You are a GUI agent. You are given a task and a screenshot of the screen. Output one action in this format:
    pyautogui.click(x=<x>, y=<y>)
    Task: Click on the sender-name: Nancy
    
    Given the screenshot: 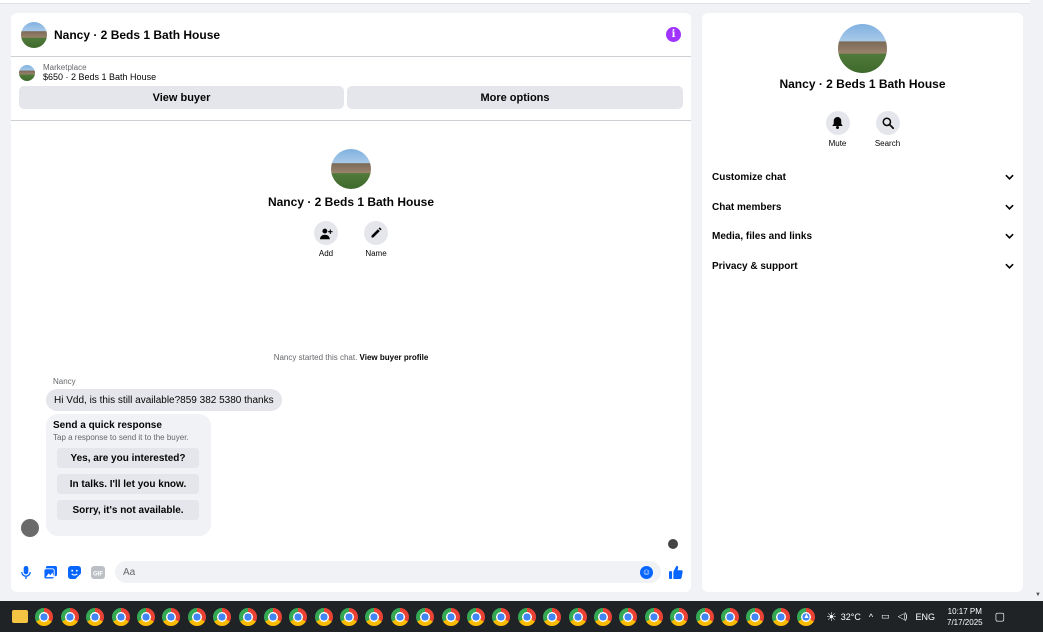 What is the action you would take?
    pyautogui.click(x=64, y=381)
    